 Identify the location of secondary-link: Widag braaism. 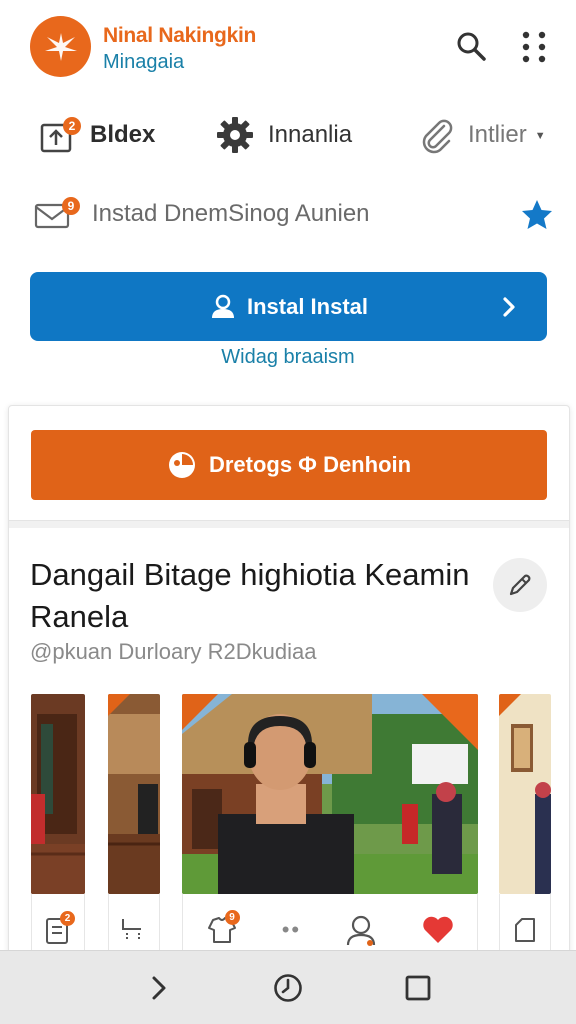
(288, 357).